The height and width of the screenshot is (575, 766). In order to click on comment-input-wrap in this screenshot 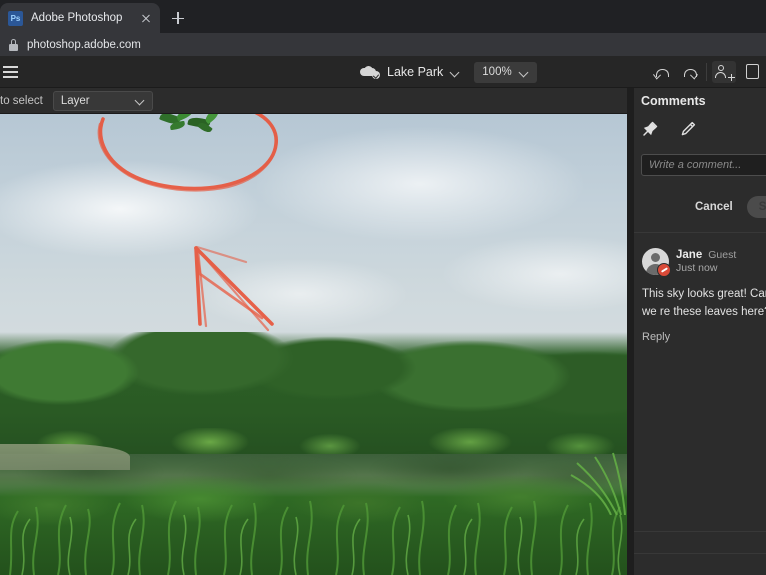, I will do `click(703, 165)`.